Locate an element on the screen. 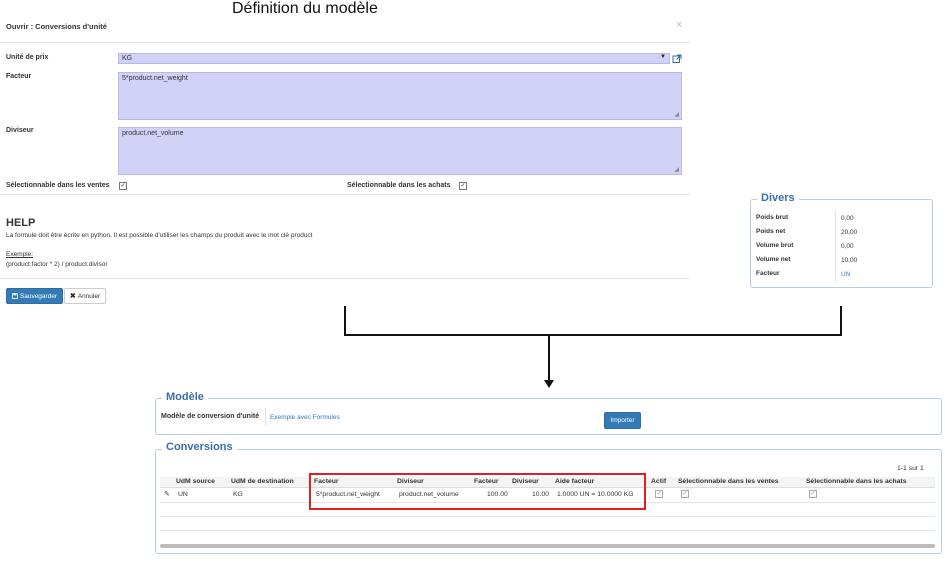  form-divider is located at coordinates (345, 194).